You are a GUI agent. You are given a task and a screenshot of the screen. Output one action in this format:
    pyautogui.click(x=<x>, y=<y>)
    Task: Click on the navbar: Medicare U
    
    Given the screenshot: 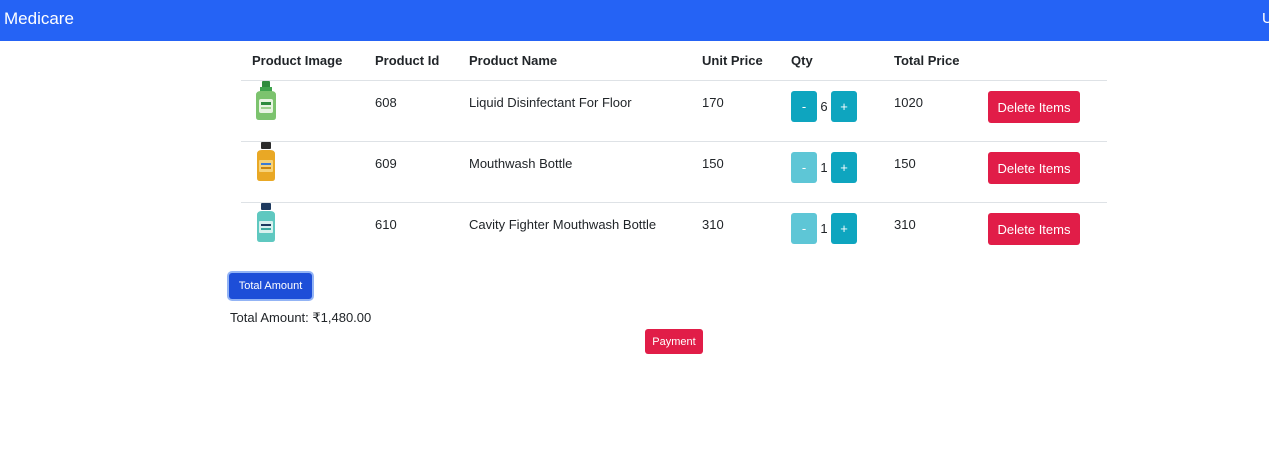 What is the action you would take?
    pyautogui.click(x=634, y=20)
    